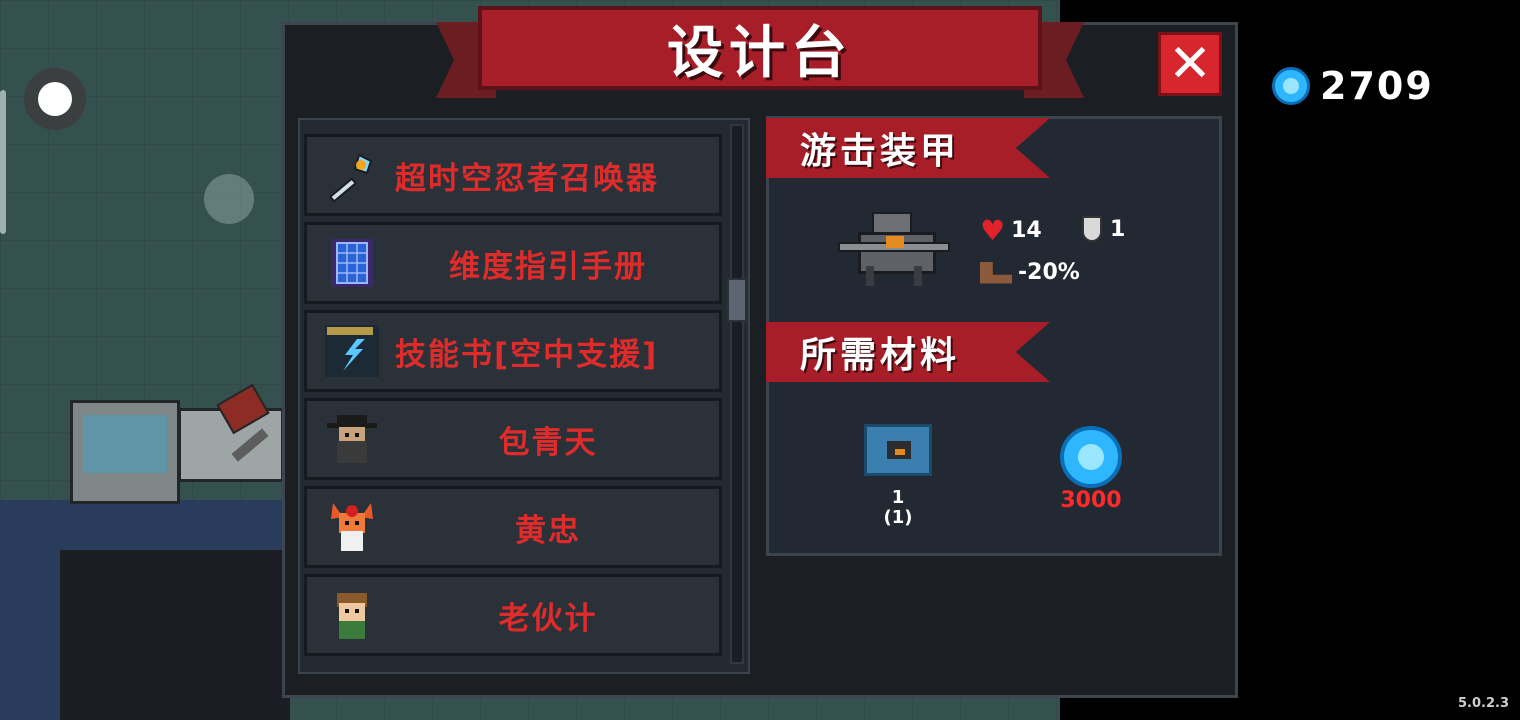 This screenshot has width=1520, height=720. I want to click on mech-turret, so click(892, 223).